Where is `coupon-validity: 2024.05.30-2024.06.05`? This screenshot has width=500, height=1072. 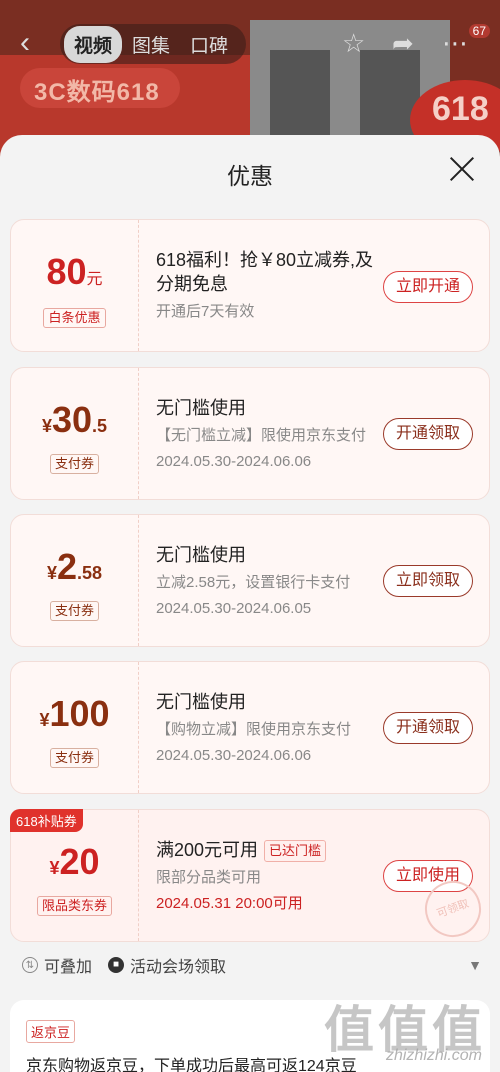
coupon-validity: 2024.05.30-2024.06.05 is located at coordinates (234, 608).